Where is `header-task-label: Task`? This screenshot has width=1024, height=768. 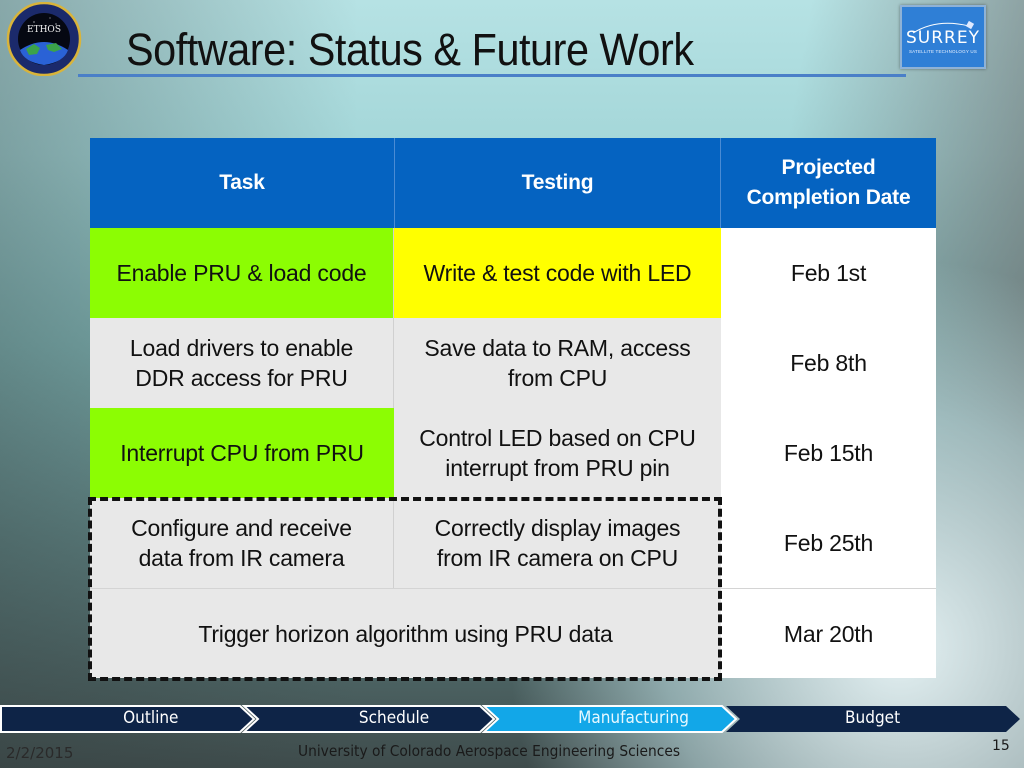
header-task-label: Task is located at coordinates (242, 182).